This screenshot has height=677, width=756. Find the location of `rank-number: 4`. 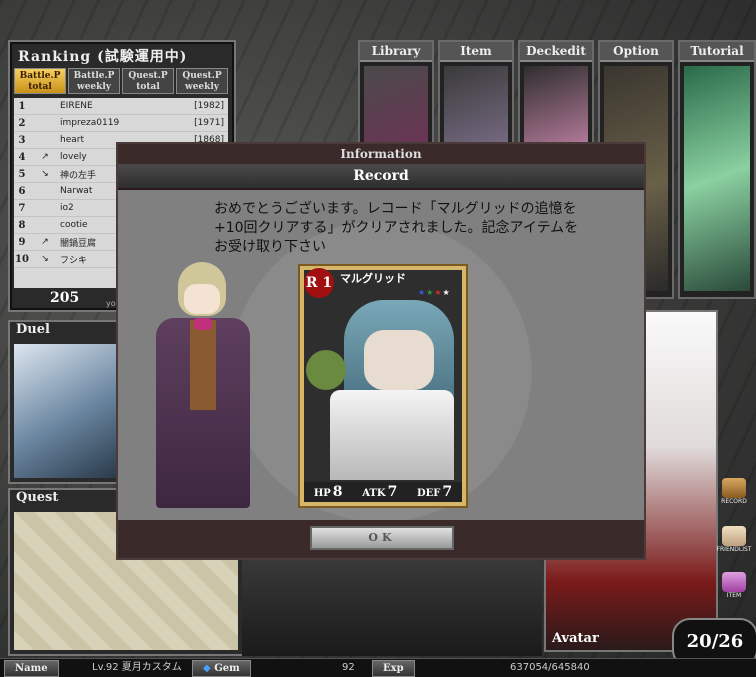

rank-number: 4 is located at coordinates (22, 157).